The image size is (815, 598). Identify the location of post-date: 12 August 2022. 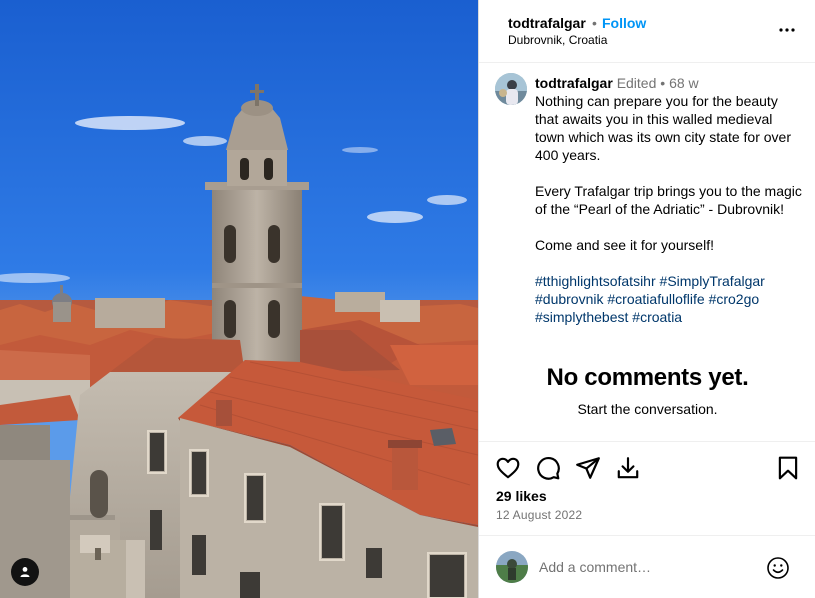
(539, 515).